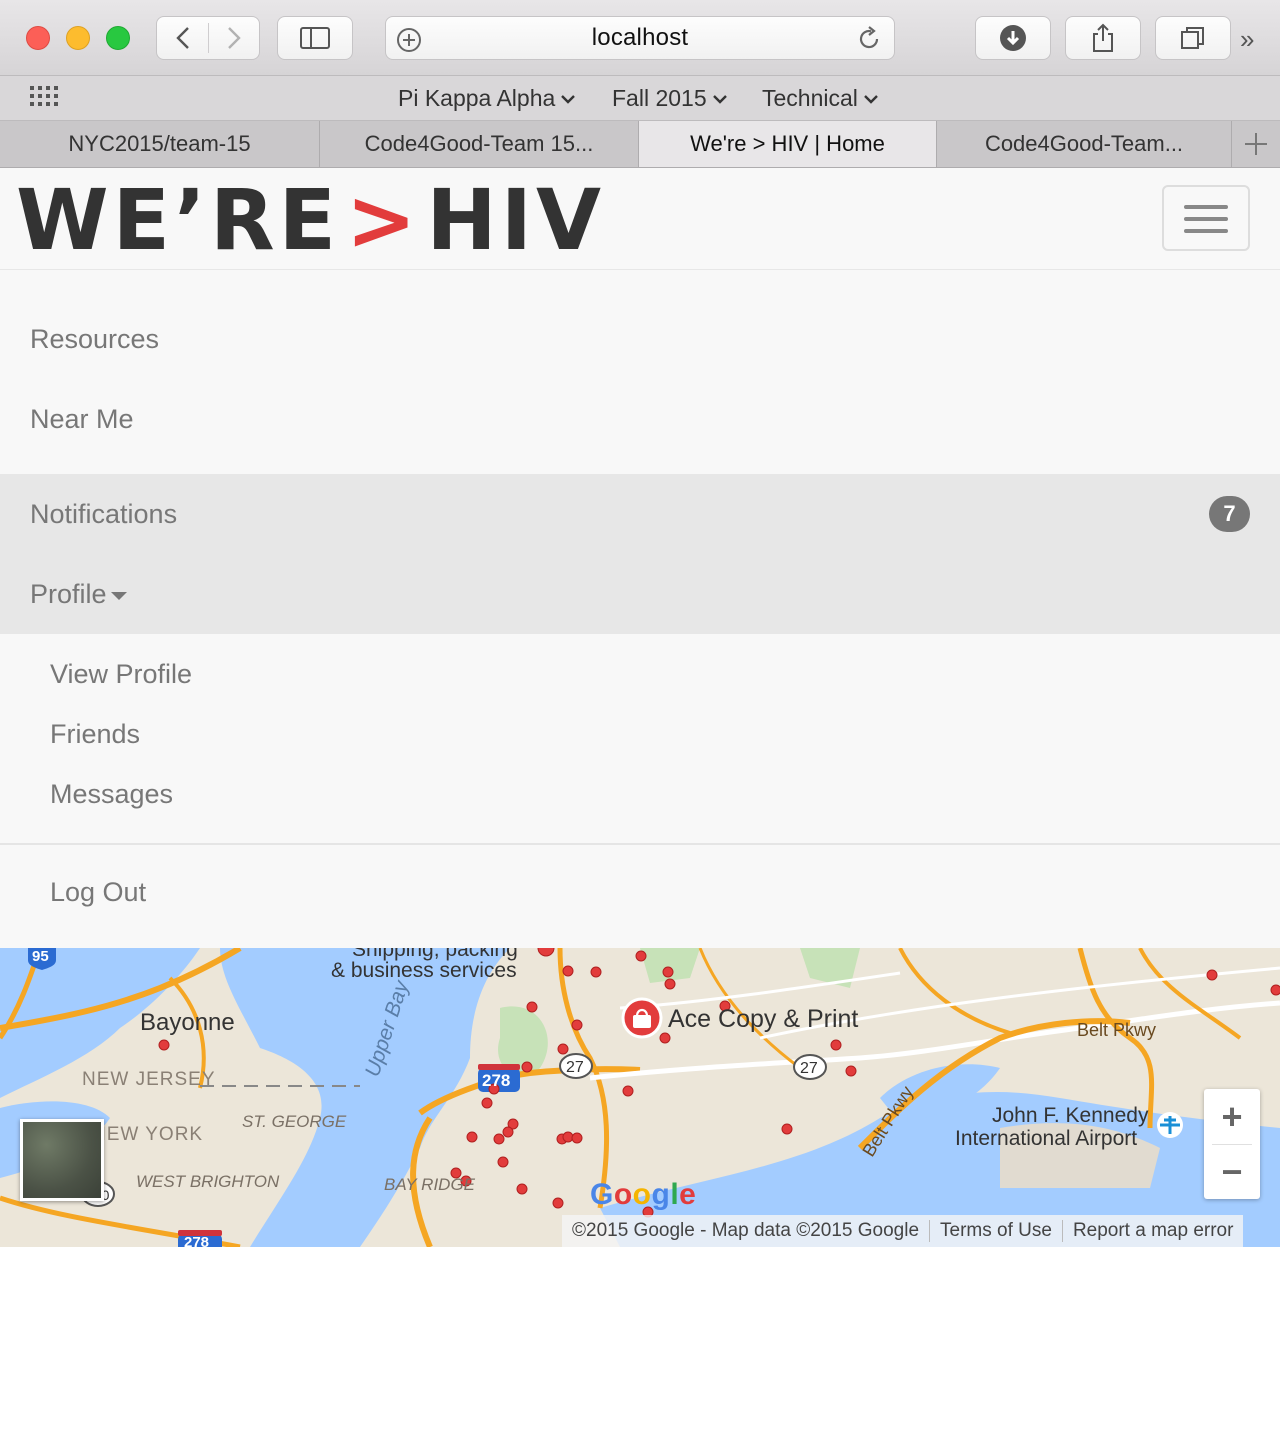 The height and width of the screenshot is (1444, 1280). I want to click on chevron-left-icon, so click(182, 38).